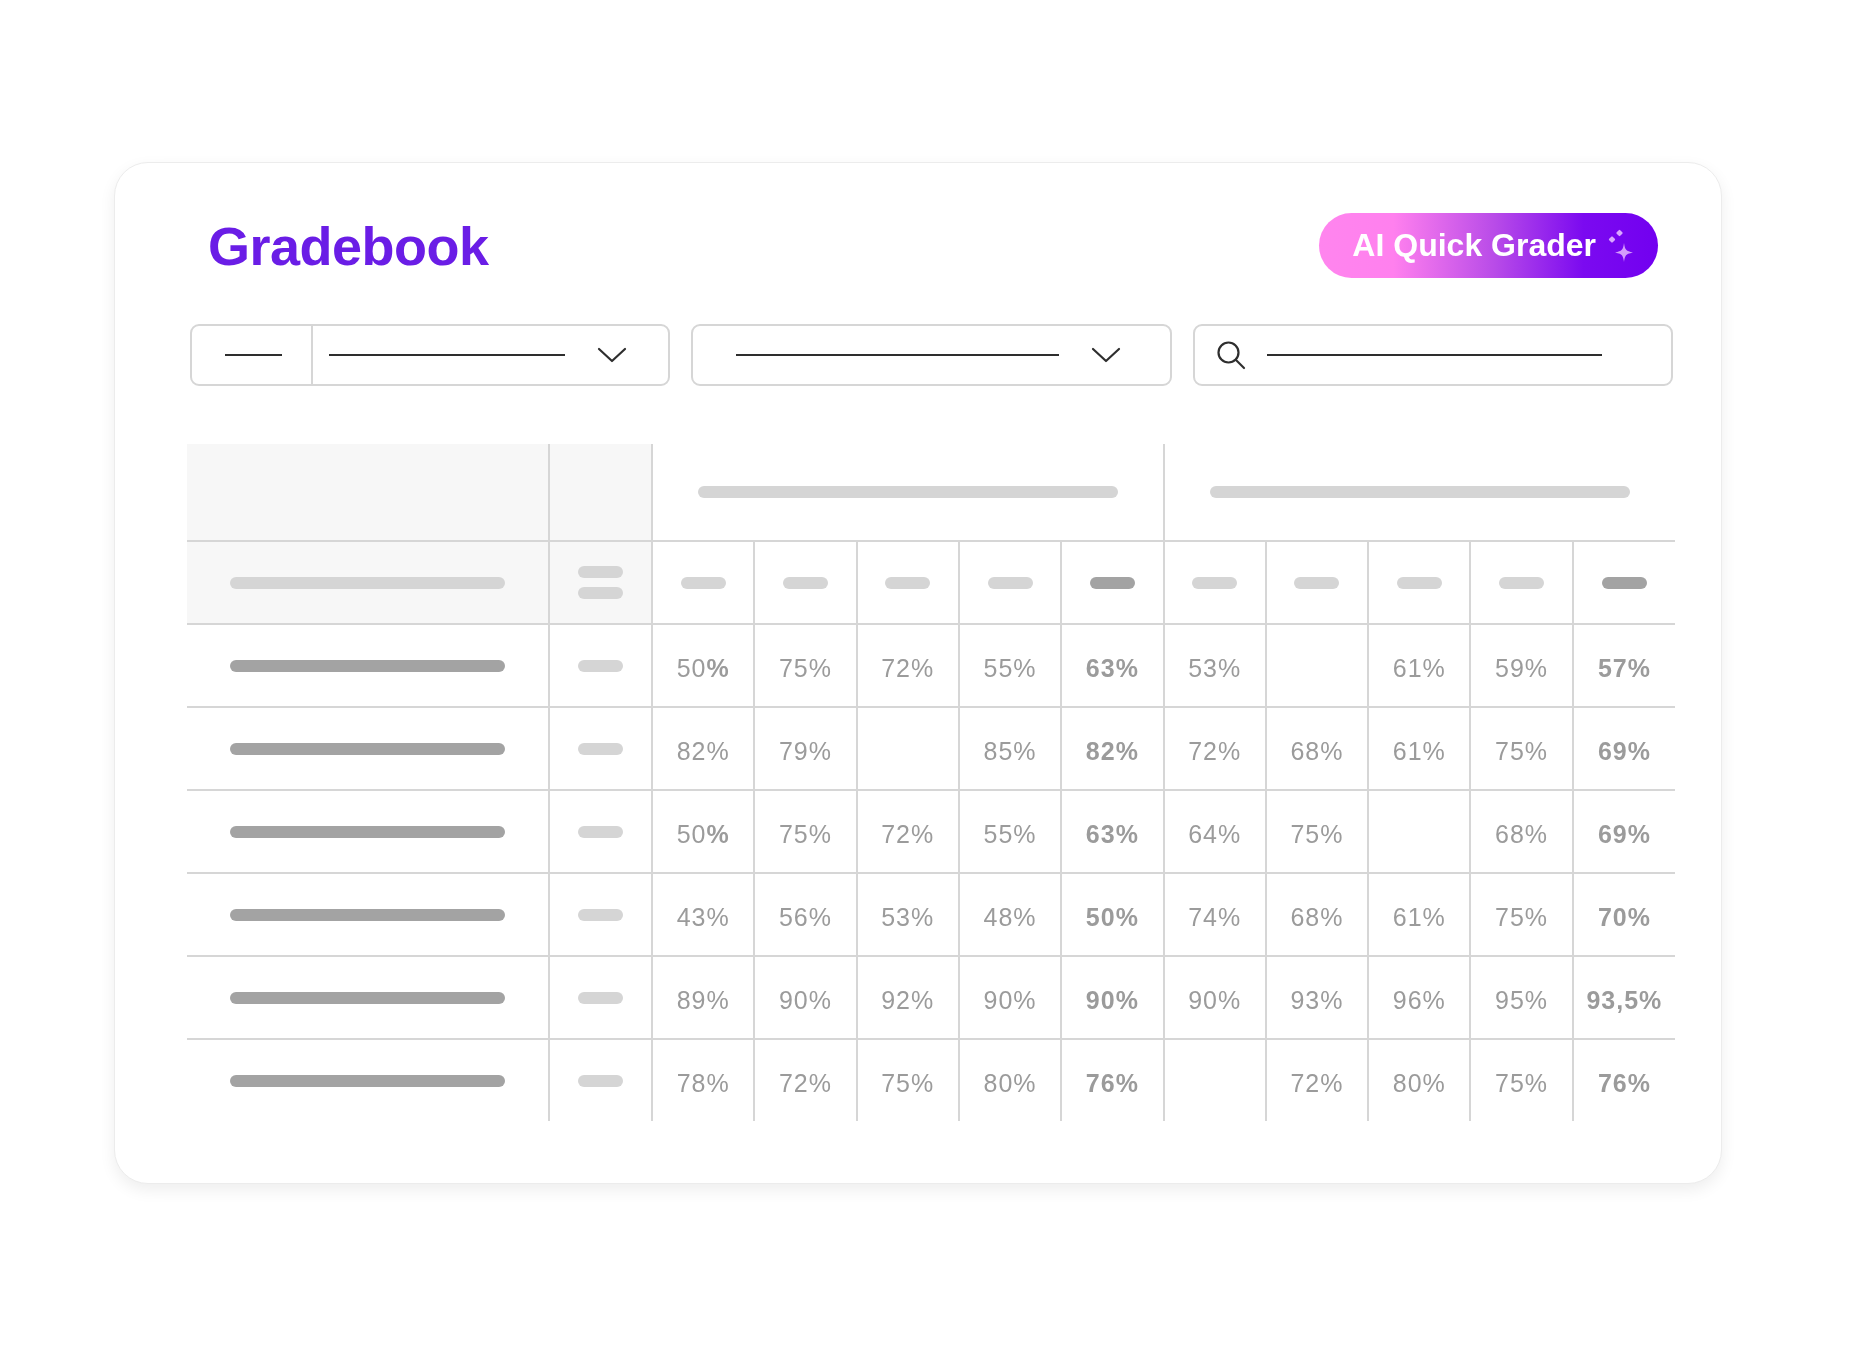  What do you see at coordinates (1010, 917) in the screenshot?
I see `grade-value: 48%` at bounding box center [1010, 917].